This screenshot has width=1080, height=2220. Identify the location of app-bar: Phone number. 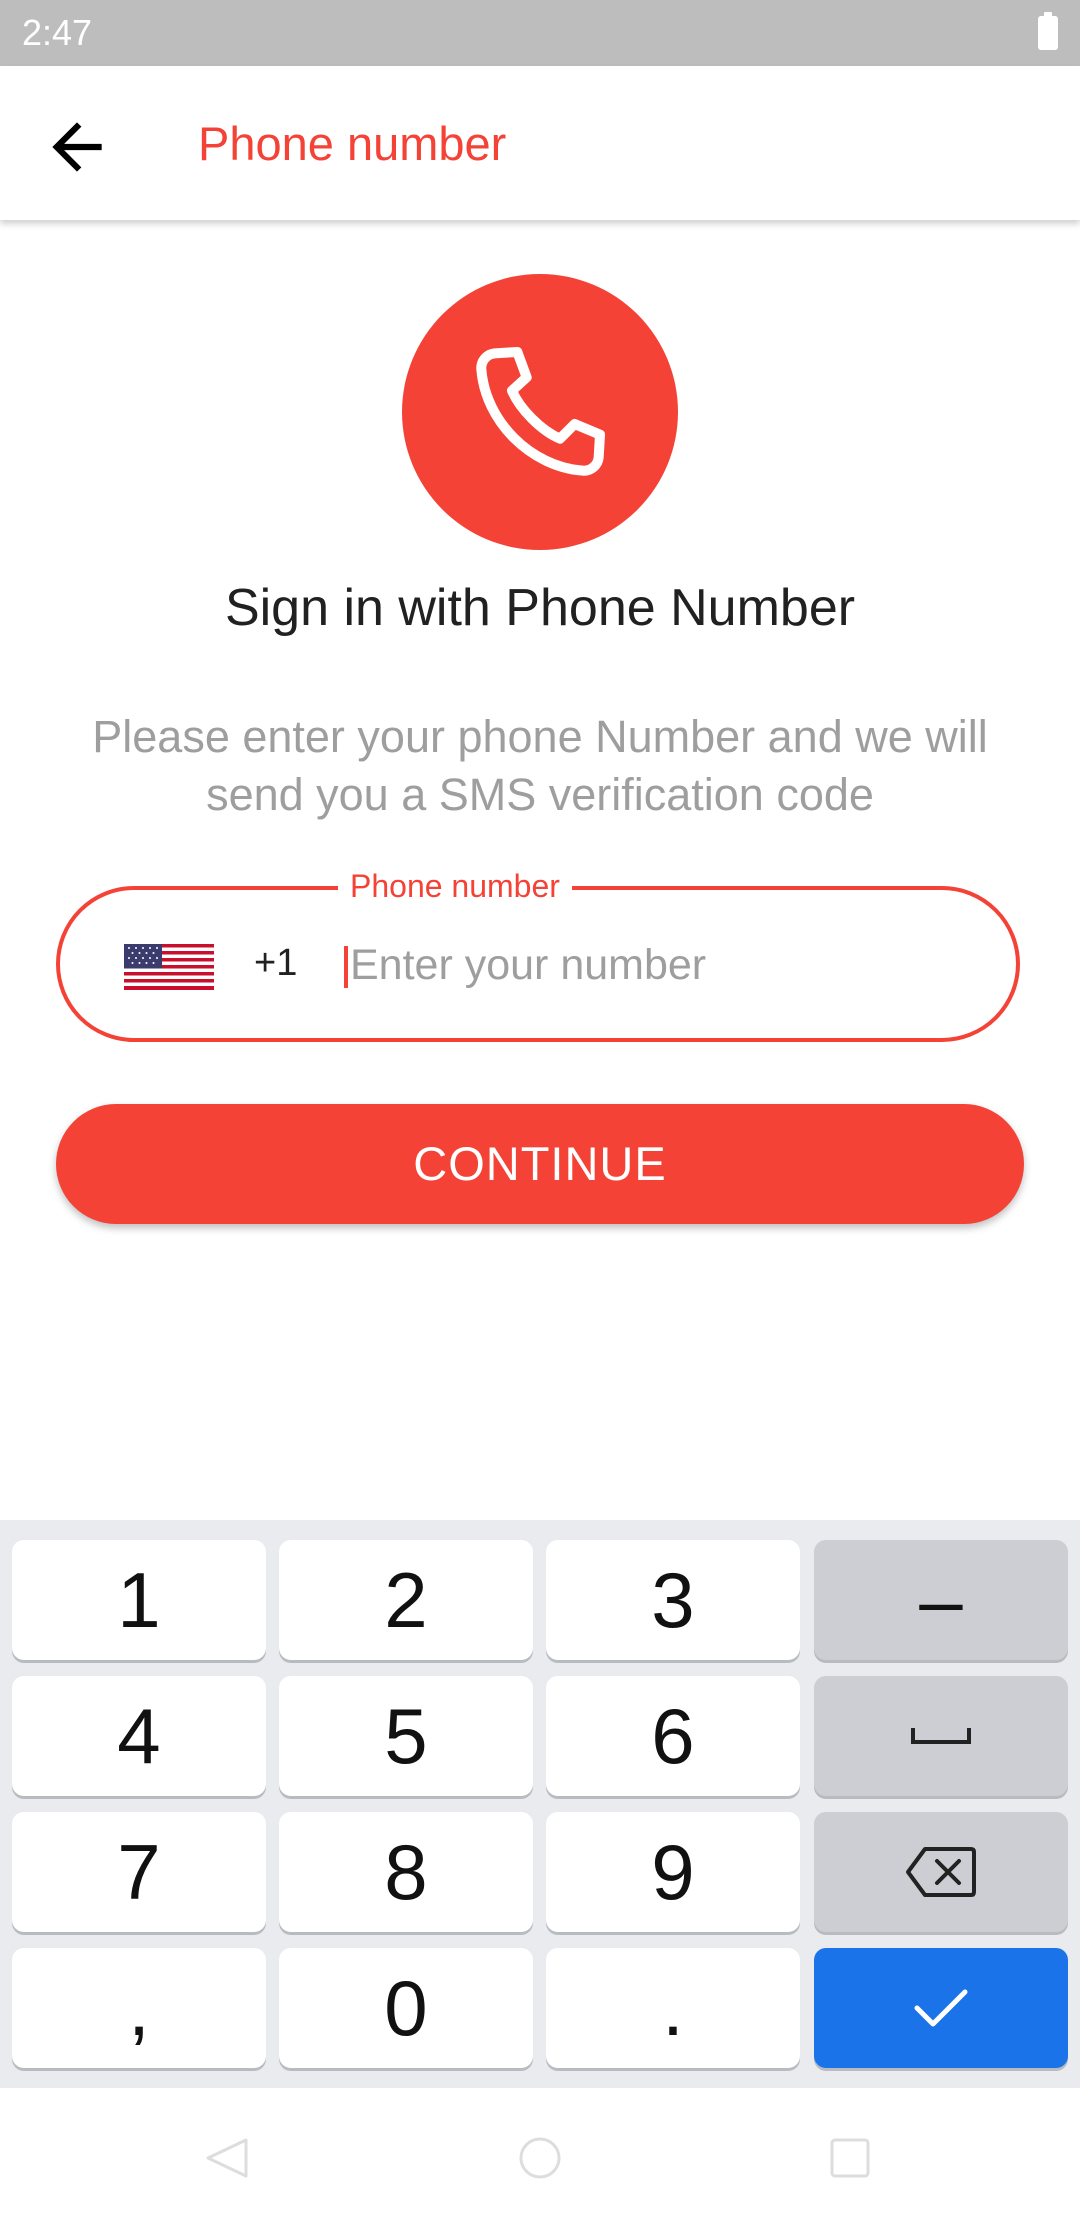
(540, 143).